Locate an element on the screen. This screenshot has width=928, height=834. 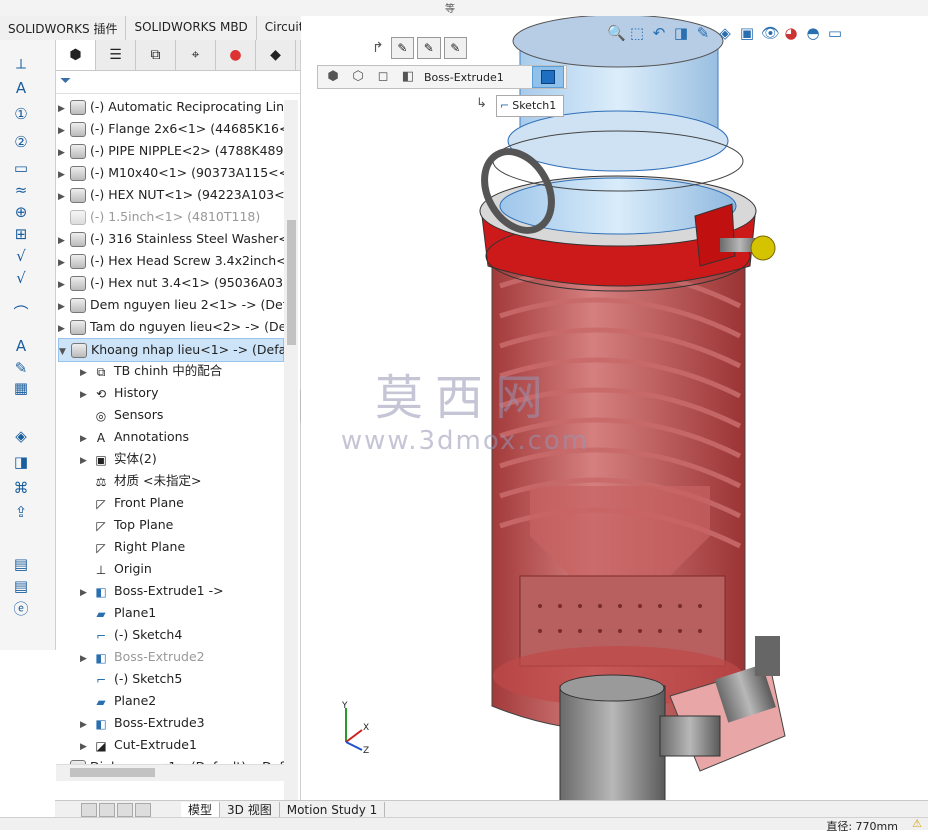
surface-finish-icon: √ is located at coordinates (21, 256).